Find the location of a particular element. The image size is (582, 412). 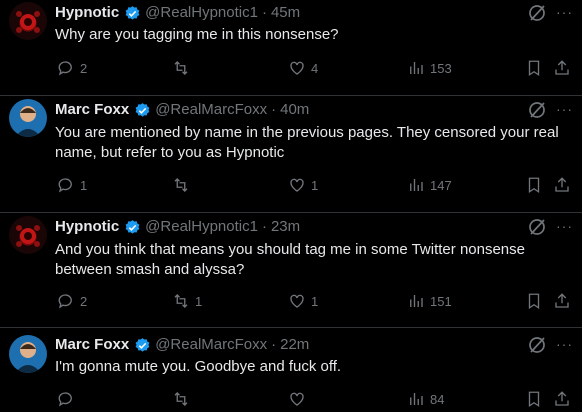

reply-icon is located at coordinates (65, 185).